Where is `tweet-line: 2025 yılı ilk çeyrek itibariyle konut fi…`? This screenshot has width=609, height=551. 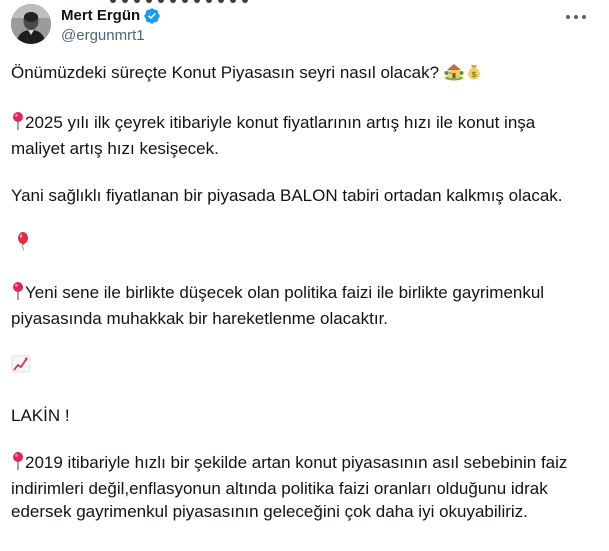 tweet-line: 2025 yılı ilk çeyrek itibariyle konut fi… is located at coordinates (273, 135).